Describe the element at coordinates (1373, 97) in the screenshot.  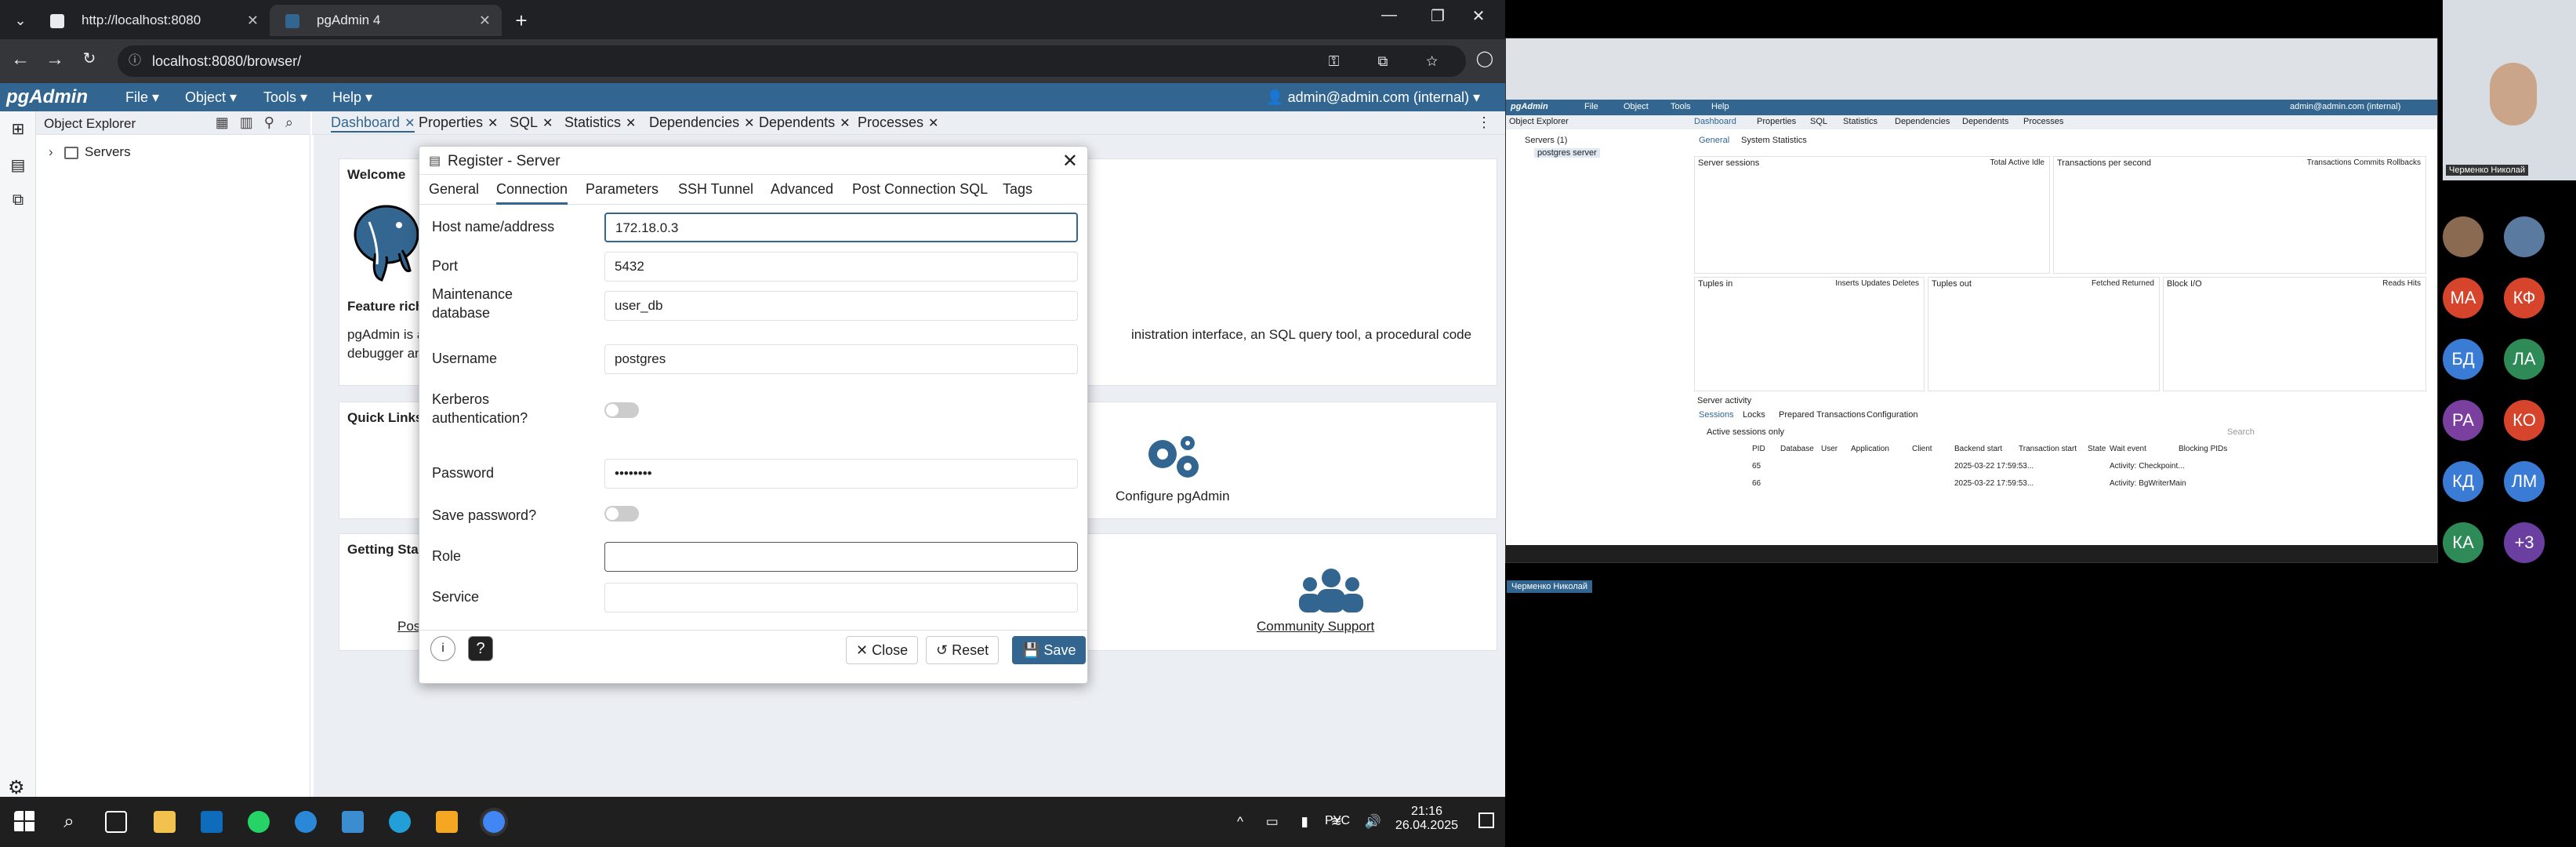
I see `user-menu: 👤 admin@admin.com (internal) ▾` at that location.